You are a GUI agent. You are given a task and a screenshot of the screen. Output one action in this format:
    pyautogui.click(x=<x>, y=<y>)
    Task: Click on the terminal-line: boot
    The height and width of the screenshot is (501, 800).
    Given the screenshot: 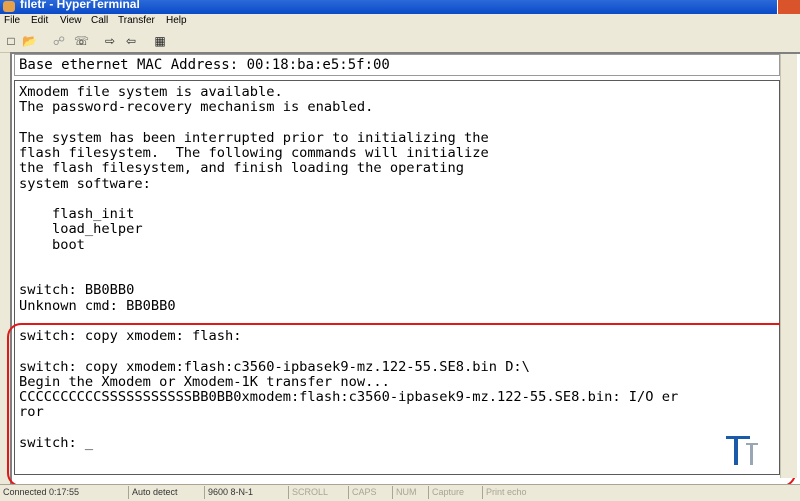 What is the action you would take?
    pyautogui.click(x=52, y=244)
    